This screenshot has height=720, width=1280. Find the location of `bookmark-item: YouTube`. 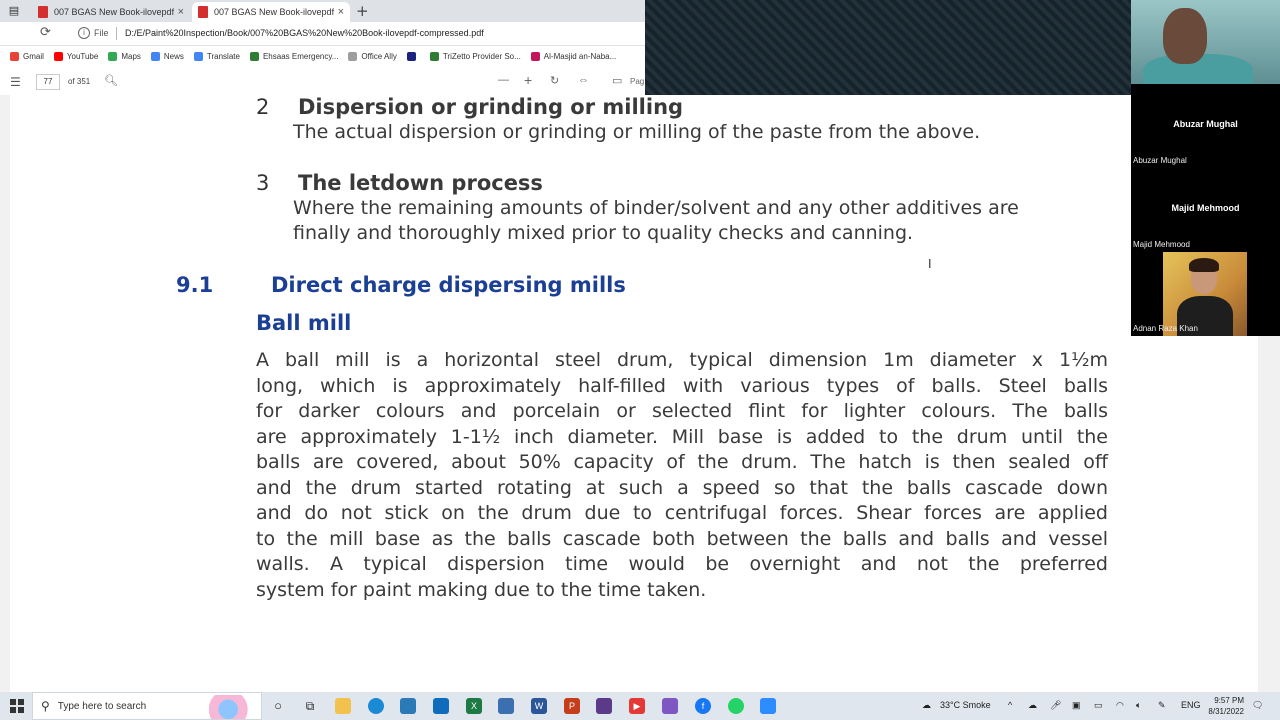

bookmark-item: YouTube is located at coordinates (75, 56).